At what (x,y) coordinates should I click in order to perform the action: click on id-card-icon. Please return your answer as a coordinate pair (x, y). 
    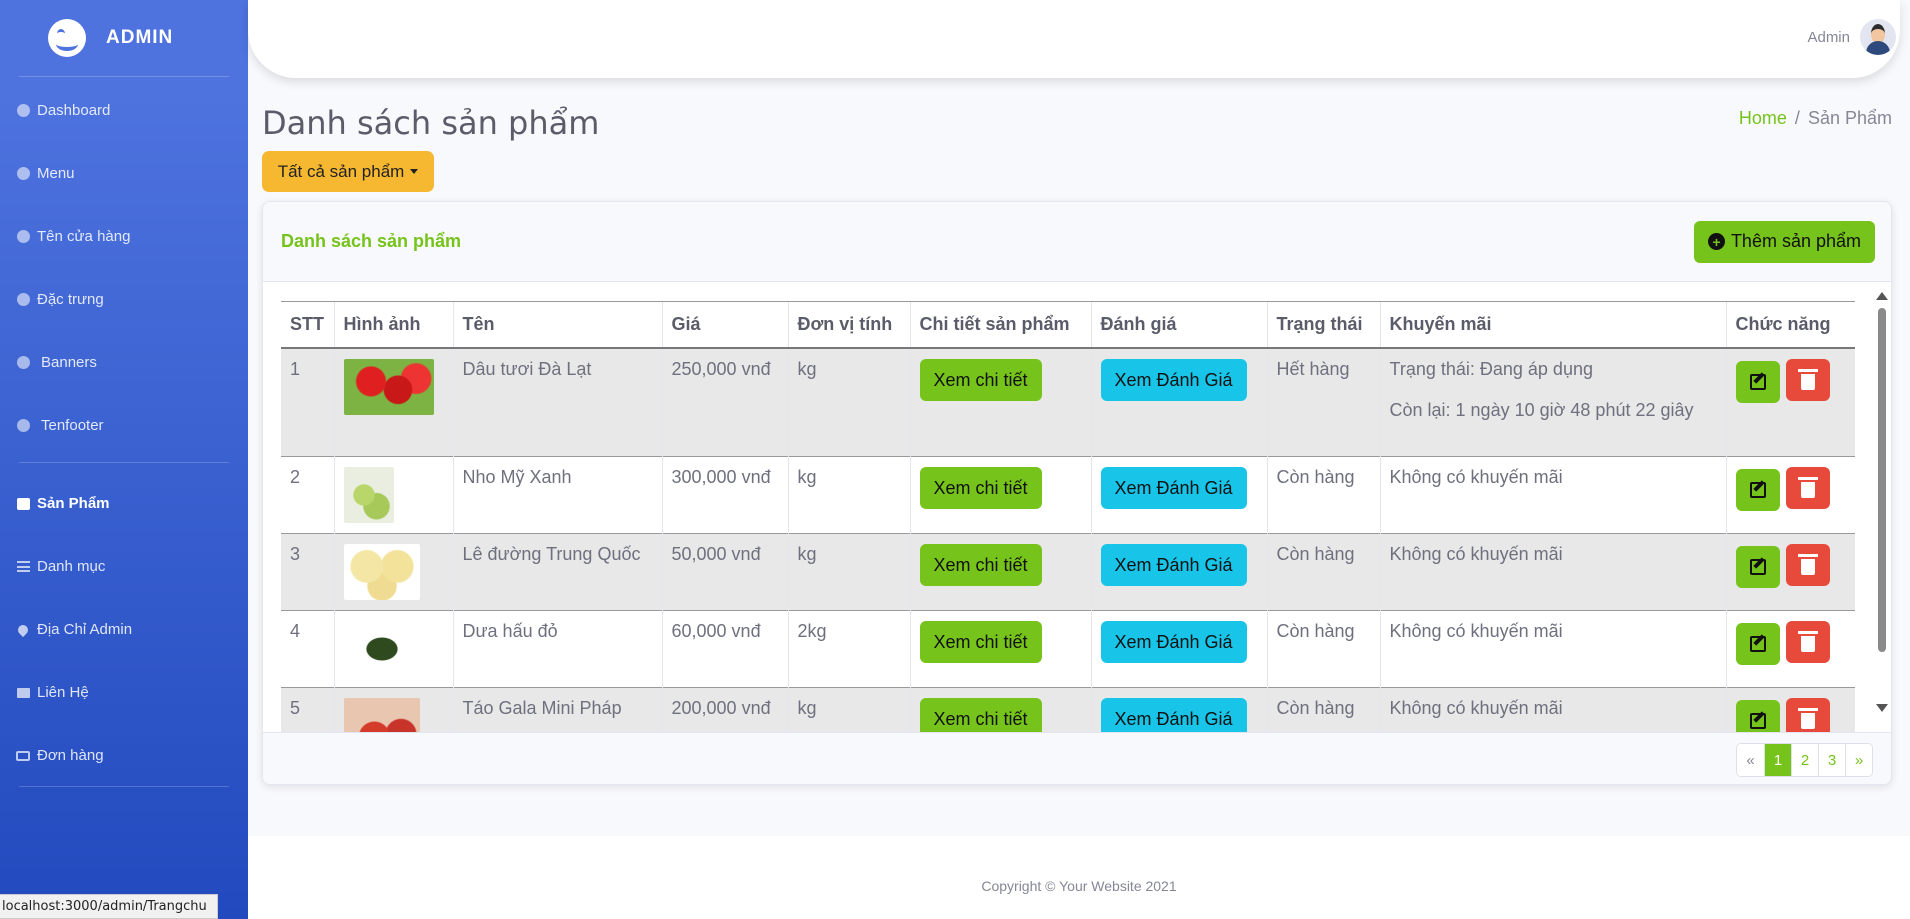
    Looking at the image, I should click on (23, 756).